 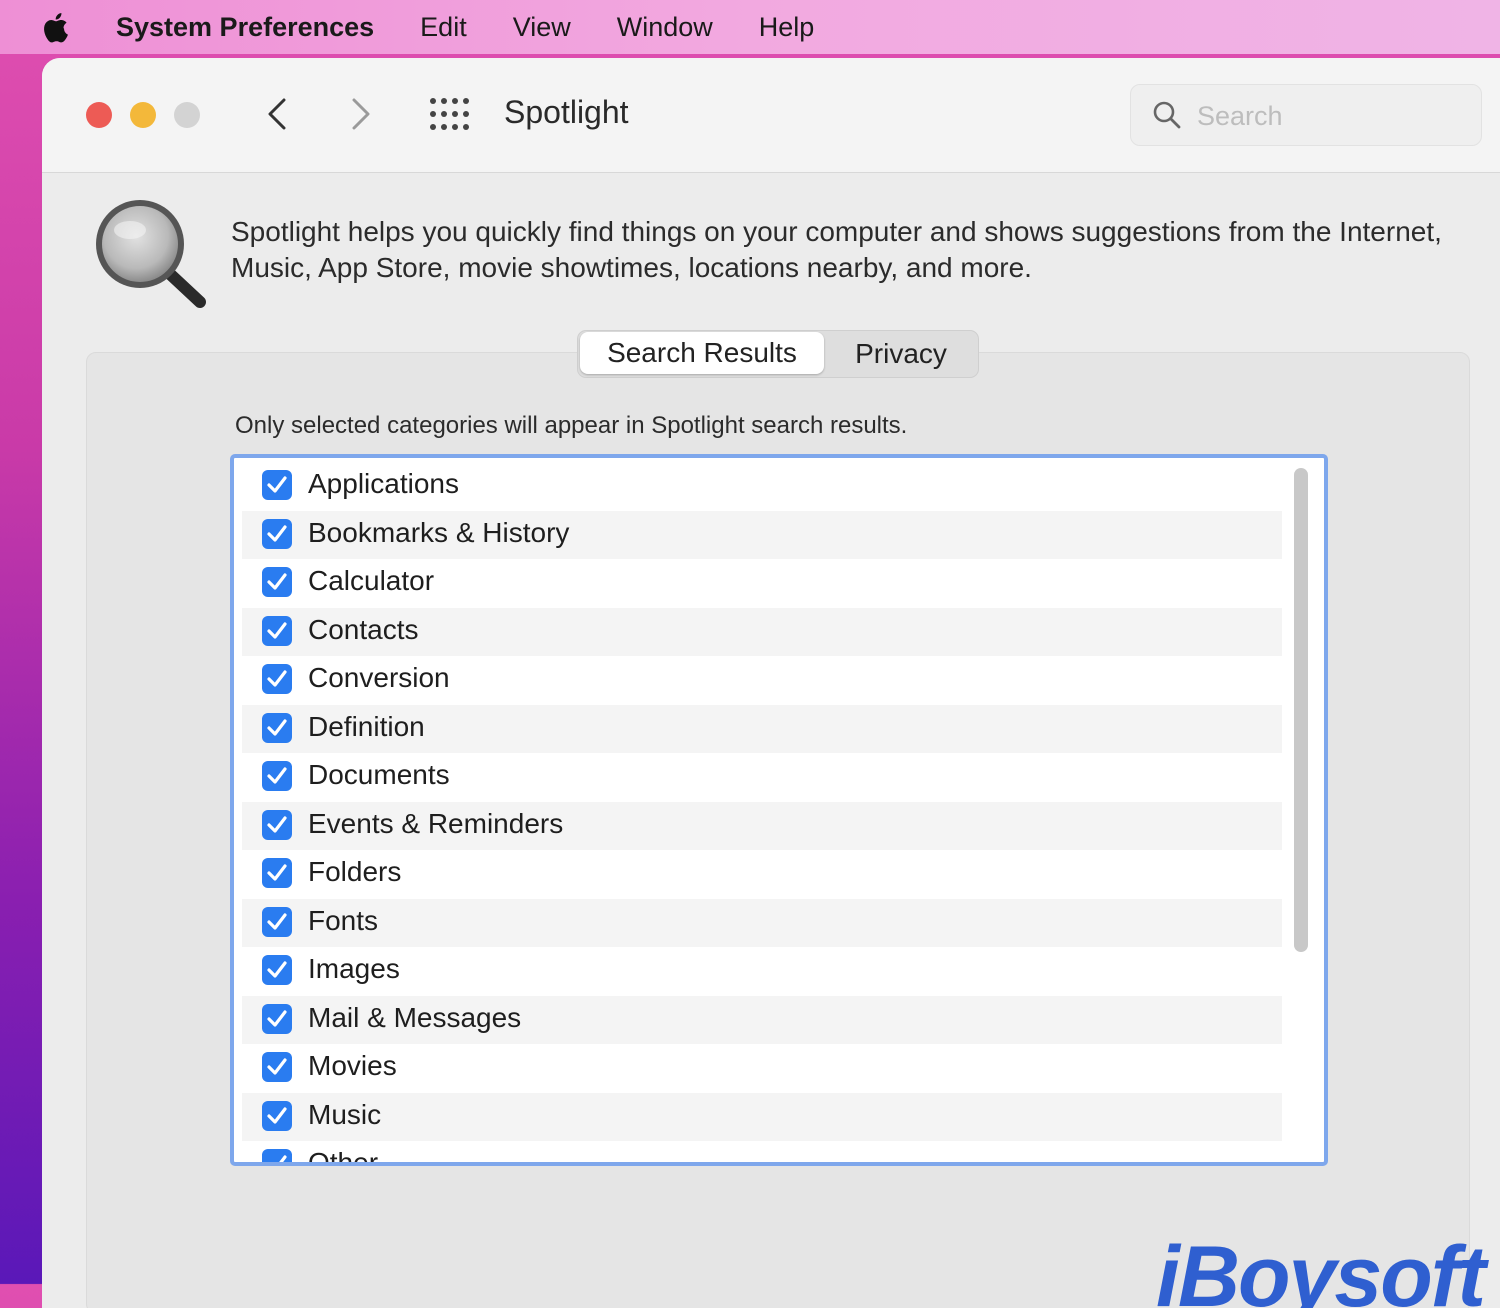 I want to click on menu-bar: System Preferences Edit View Window Help, so click(x=750, y=27).